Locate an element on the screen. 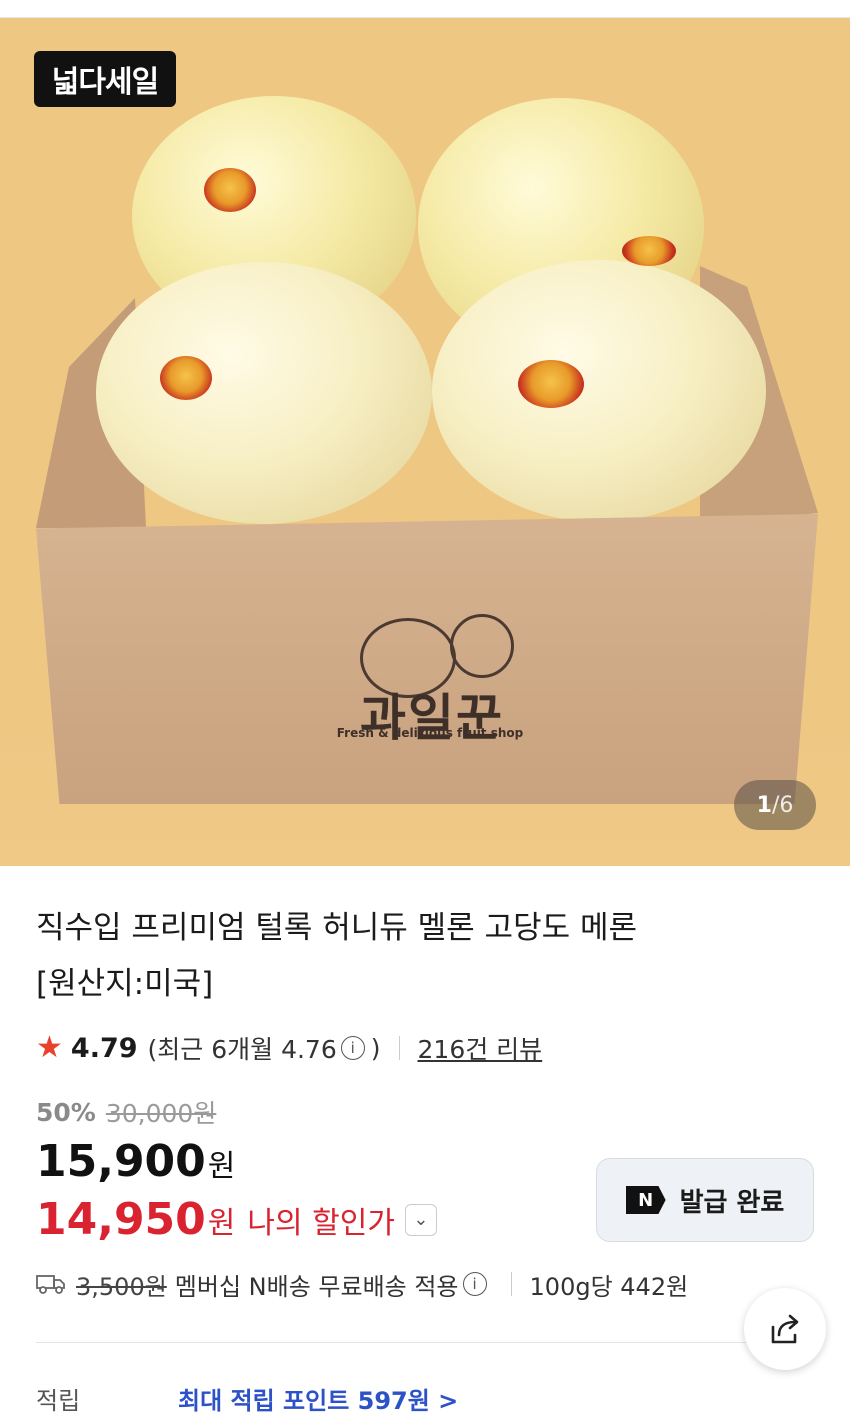 The width and height of the screenshot is (850, 1417). product-title-line2: [원산지:미국] is located at coordinates (125, 984).